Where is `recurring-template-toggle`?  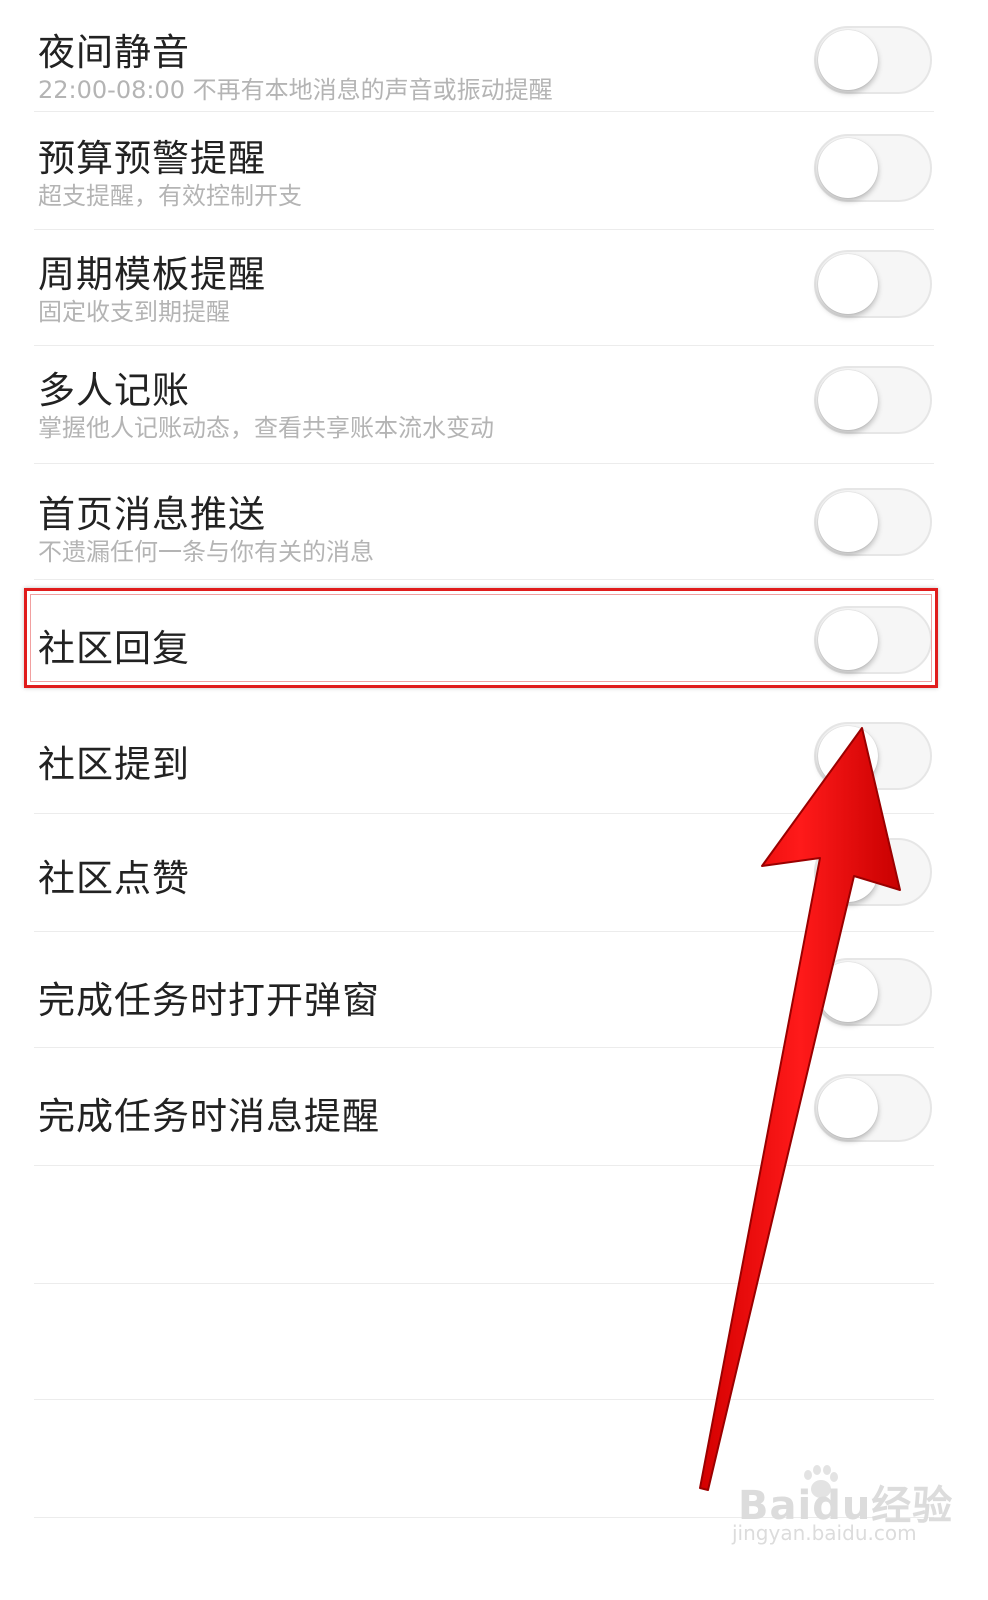
recurring-template-toggle is located at coordinates (873, 284).